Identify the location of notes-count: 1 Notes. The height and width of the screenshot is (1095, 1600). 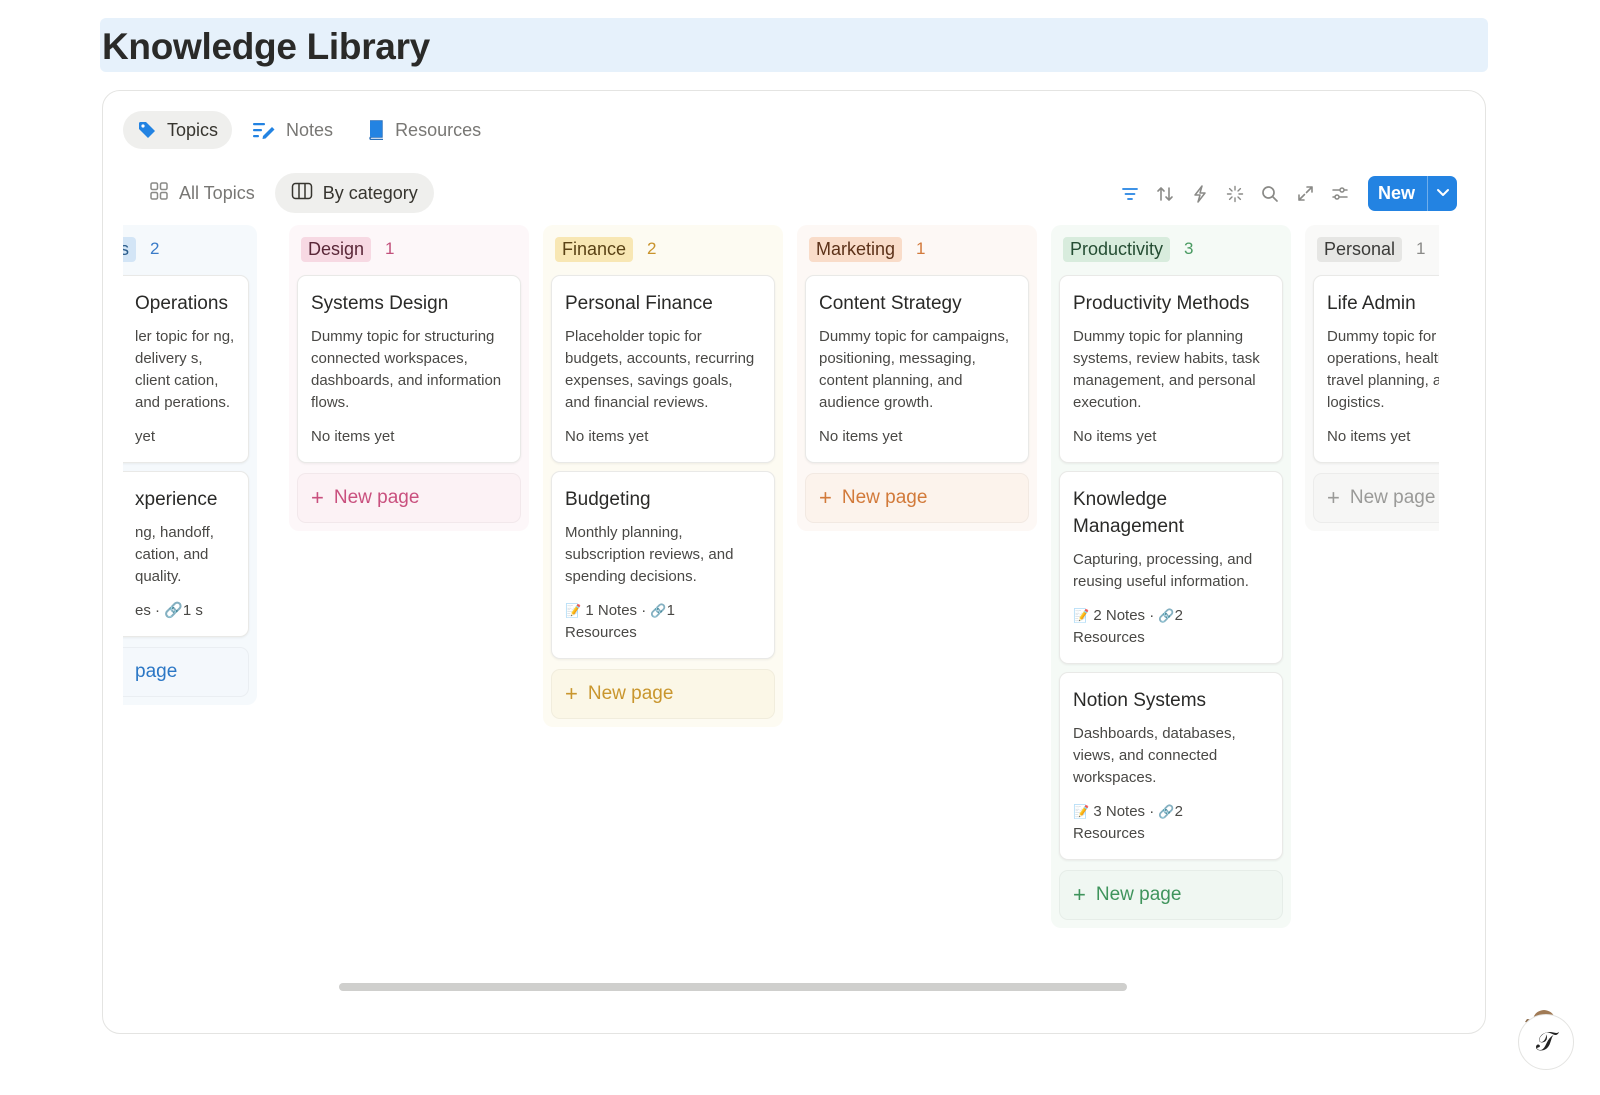
(611, 610).